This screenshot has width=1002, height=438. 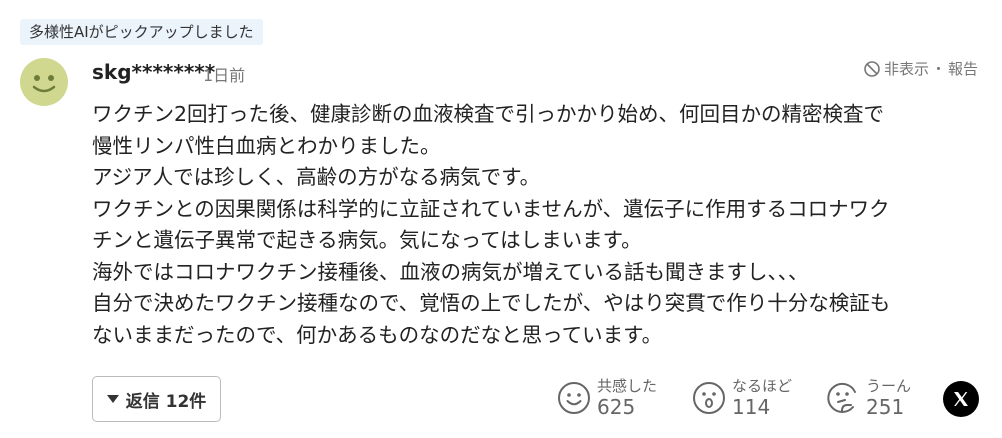 What do you see at coordinates (377, 334) in the screenshot?
I see `comment-line: ないままだったので、何かあるものなのだなと思っています。` at bounding box center [377, 334].